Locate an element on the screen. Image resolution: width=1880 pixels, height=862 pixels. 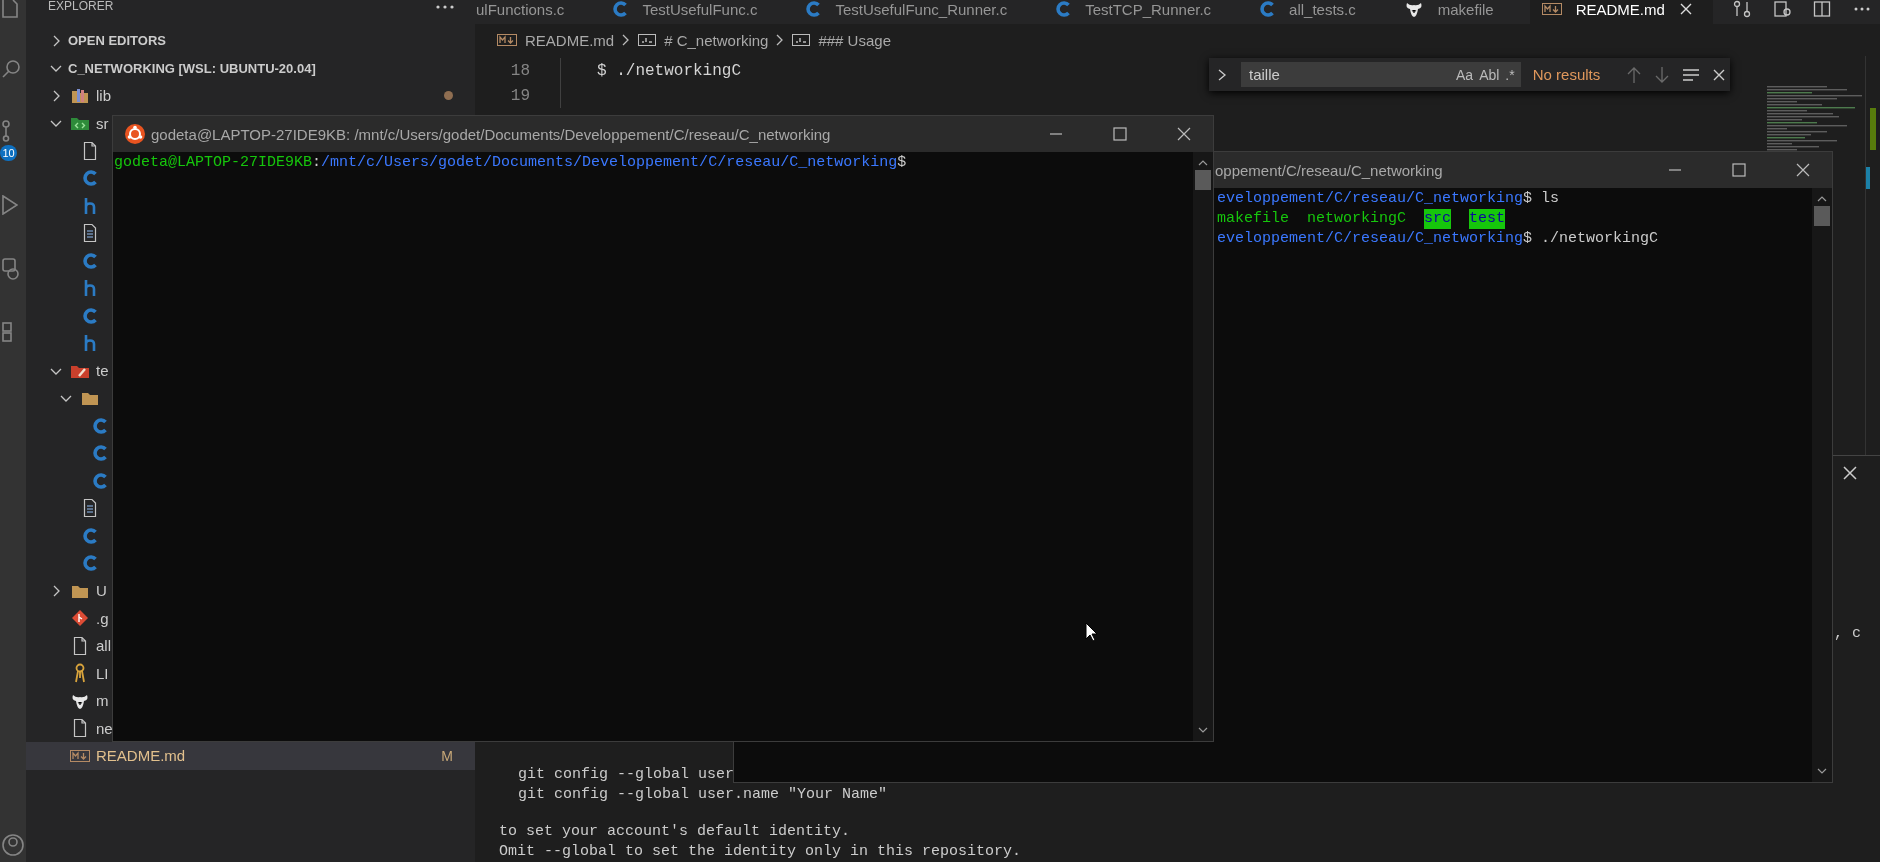
terminal-line: makefile networkingC src test is located at coordinates (1362, 219).